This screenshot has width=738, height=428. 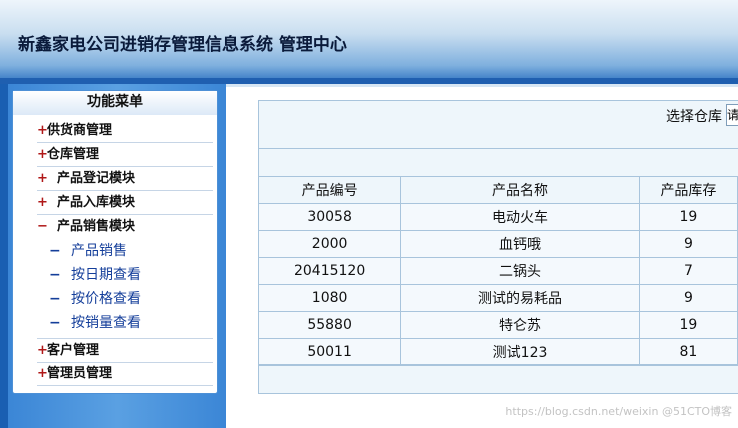 What do you see at coordinates (329, 271) in the screenshot?
I see `cell-product-id: 20415120` at bounding box center [329, 271].